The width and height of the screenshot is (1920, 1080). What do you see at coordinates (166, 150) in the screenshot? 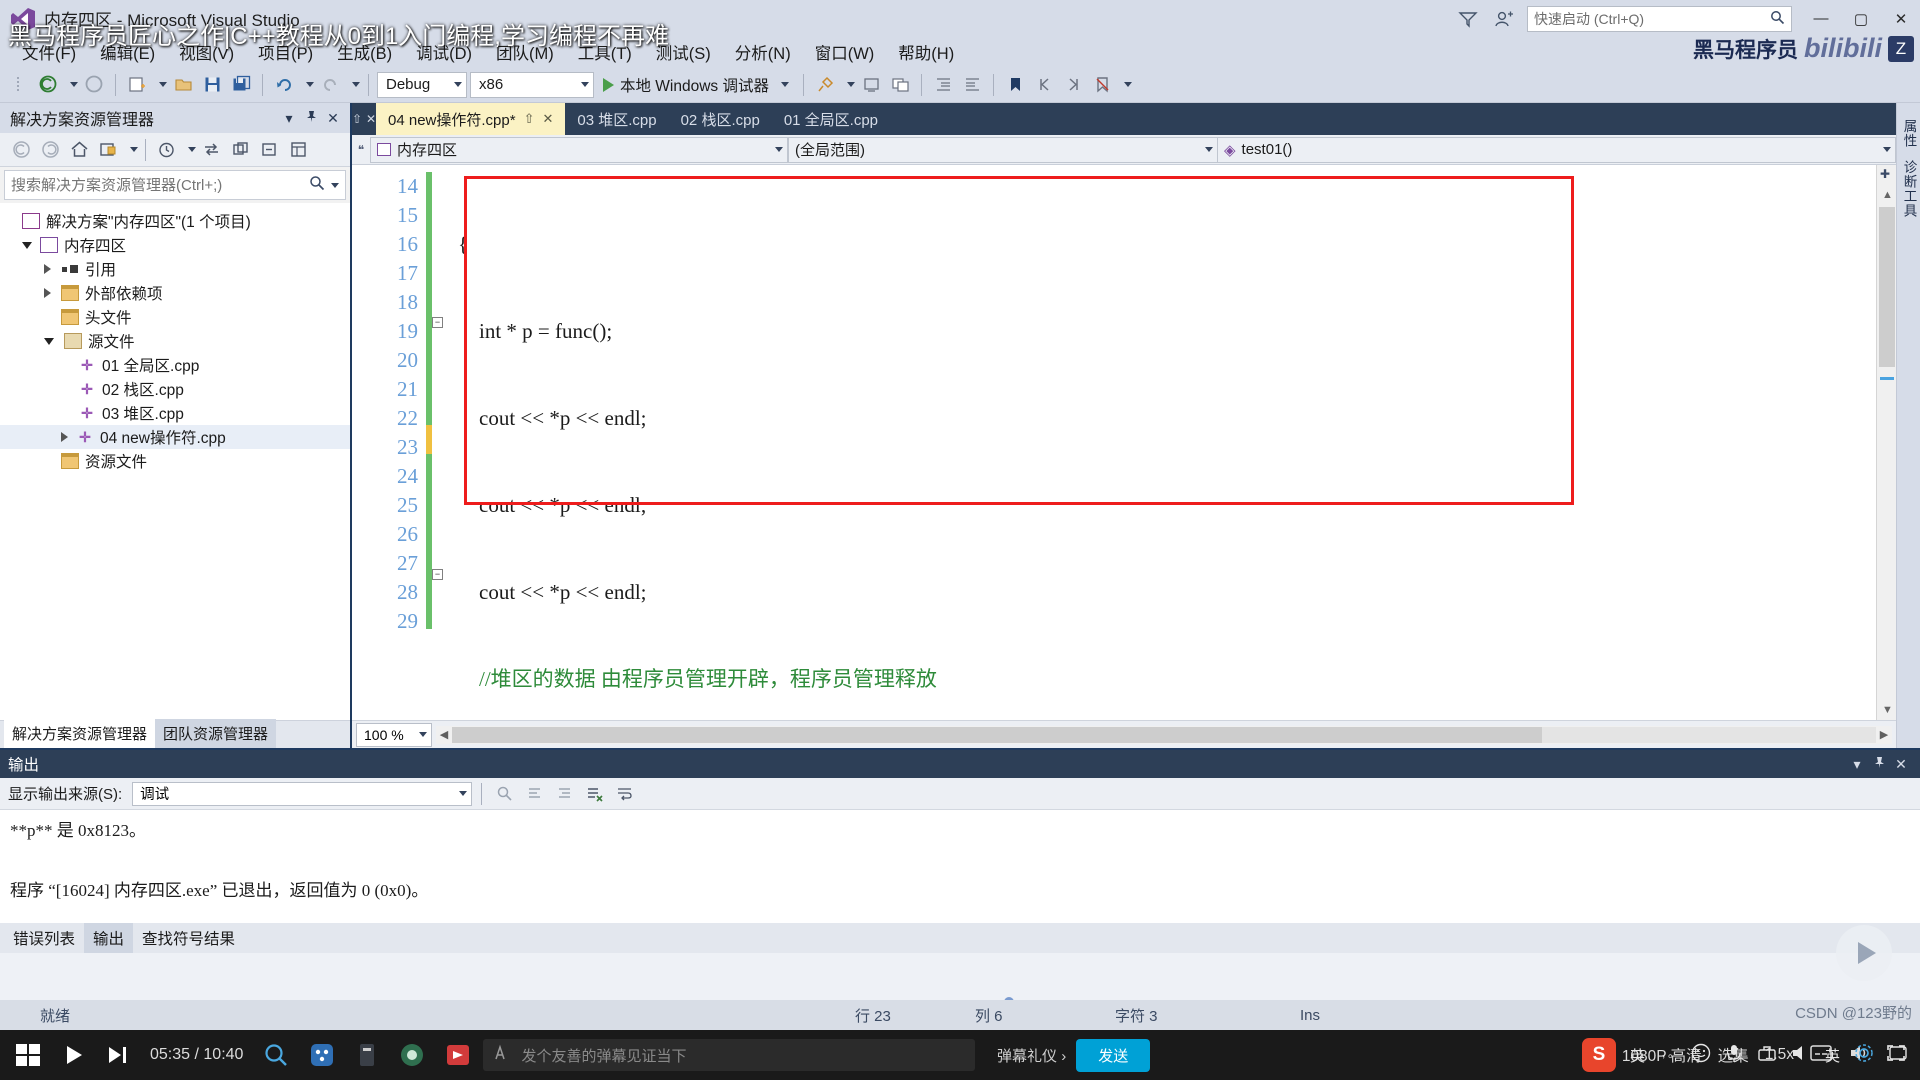
I see `pending-changes-icon` at bounding box center [166, 150].